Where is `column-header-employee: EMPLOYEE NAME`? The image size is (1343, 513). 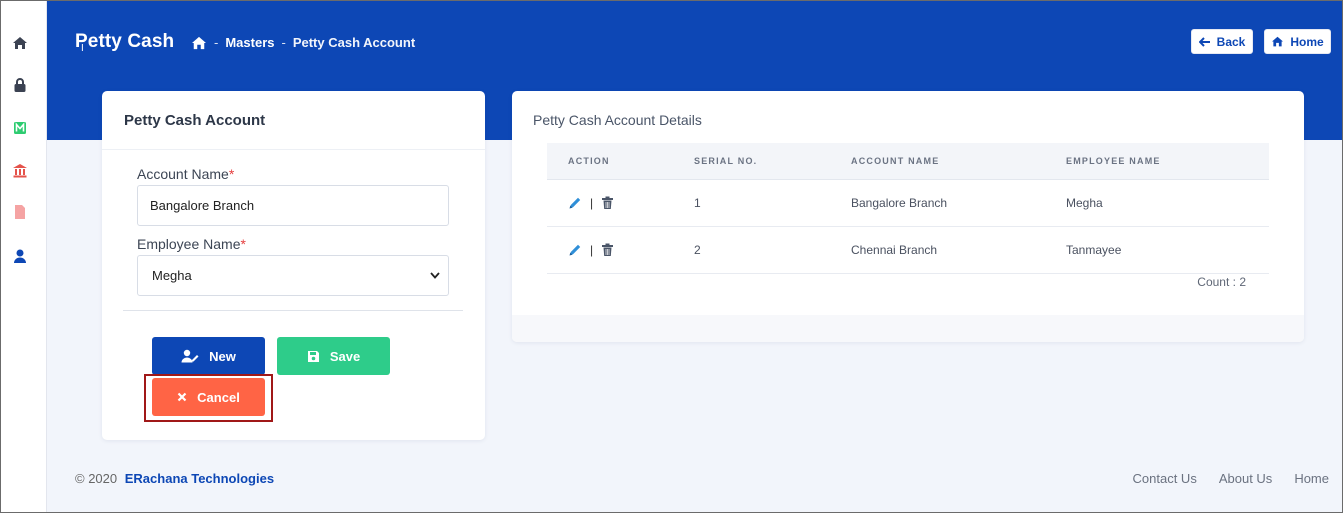
column-header-employee: EMPLOYEE NAME is located at coordinates (1167, 161).